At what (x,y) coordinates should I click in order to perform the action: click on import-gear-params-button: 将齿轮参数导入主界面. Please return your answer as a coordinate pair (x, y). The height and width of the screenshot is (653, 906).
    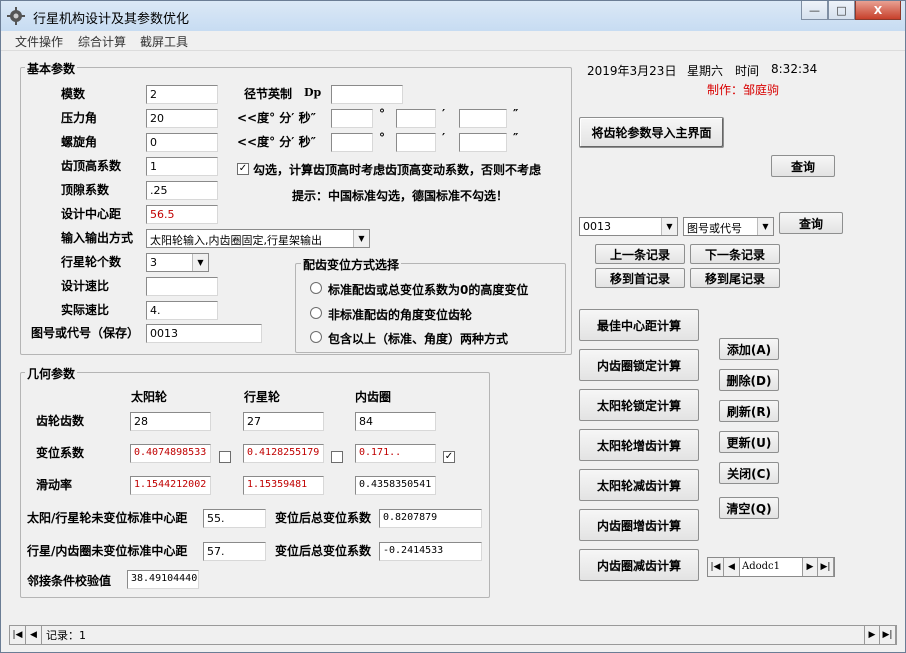
    Looking at the image, I should click on (651, 132).